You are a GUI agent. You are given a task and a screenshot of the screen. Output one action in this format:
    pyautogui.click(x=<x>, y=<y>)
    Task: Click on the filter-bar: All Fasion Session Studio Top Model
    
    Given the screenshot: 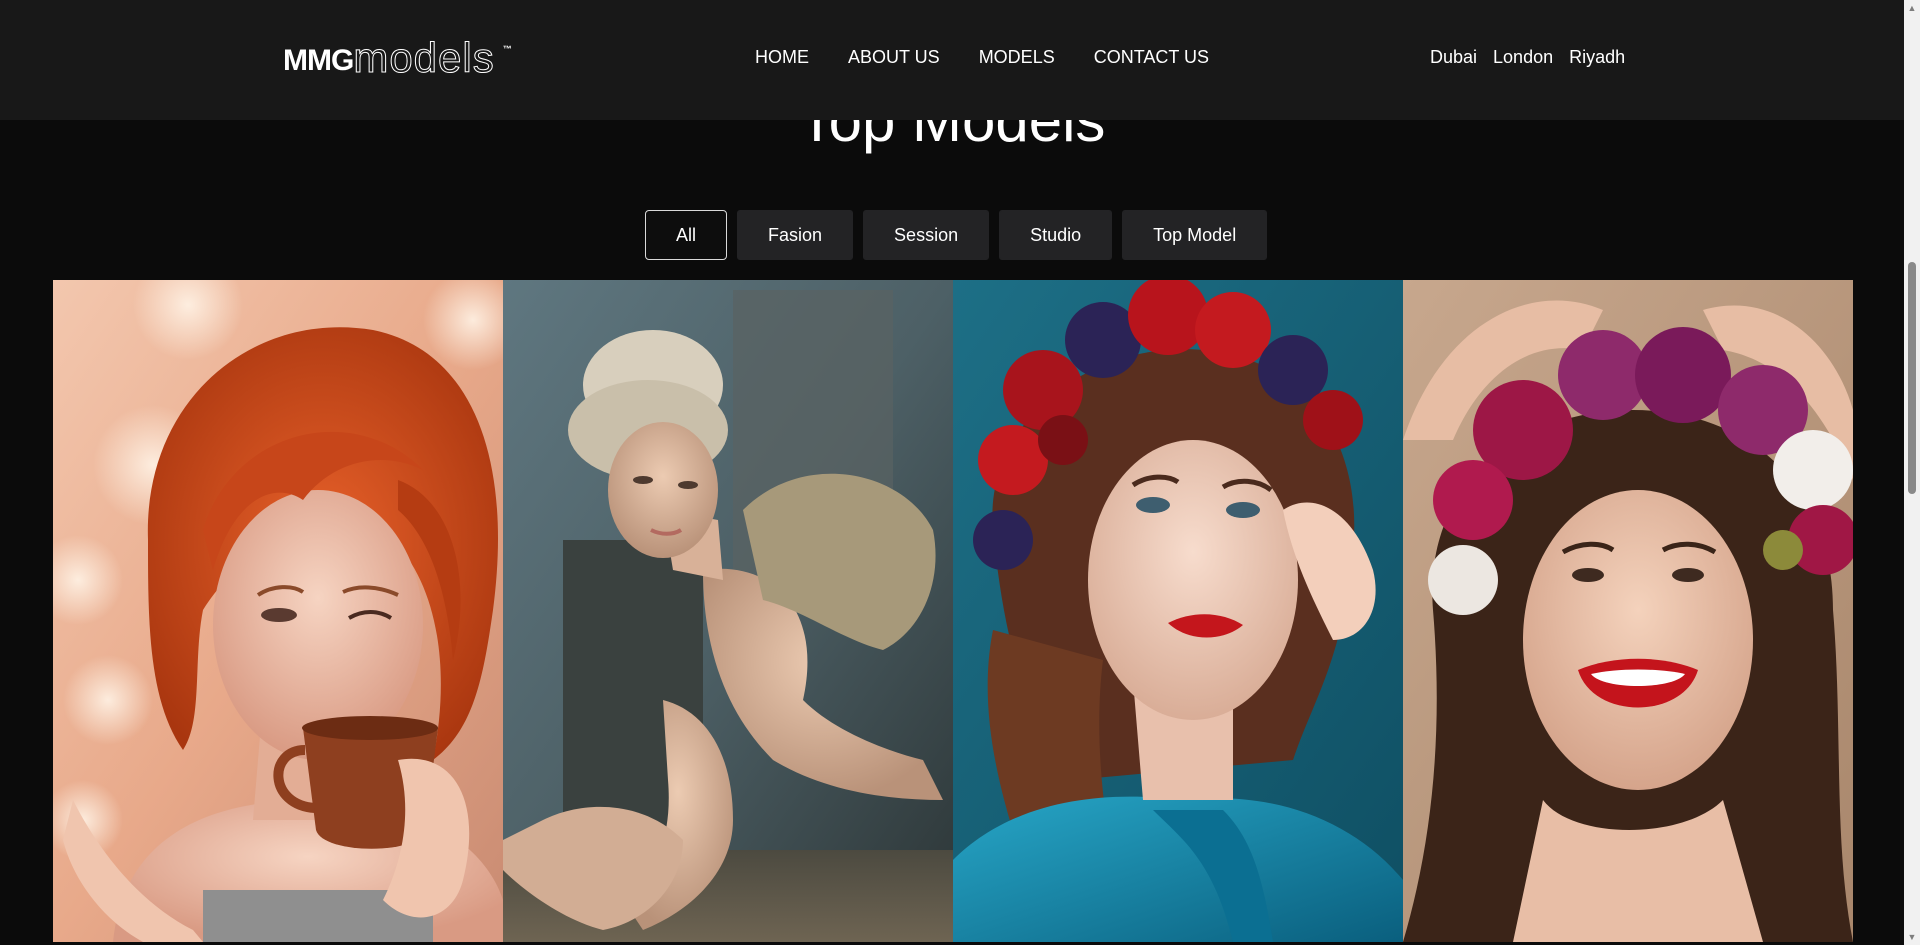 What is the action you would take?
    pyautogui.click(x=961, y=235)
    